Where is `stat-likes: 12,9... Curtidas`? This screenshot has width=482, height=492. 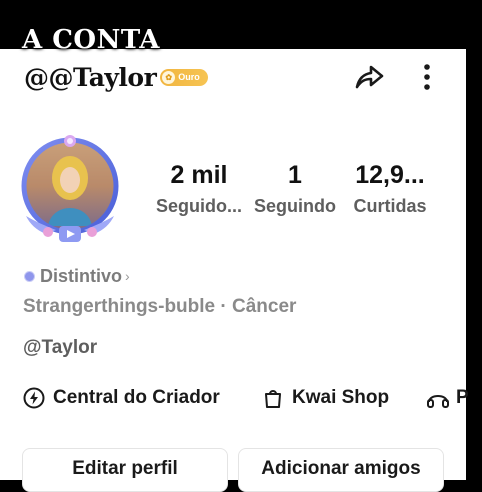
stat-likes: 12,9... Curtidas is located at coordinates (390, 188).